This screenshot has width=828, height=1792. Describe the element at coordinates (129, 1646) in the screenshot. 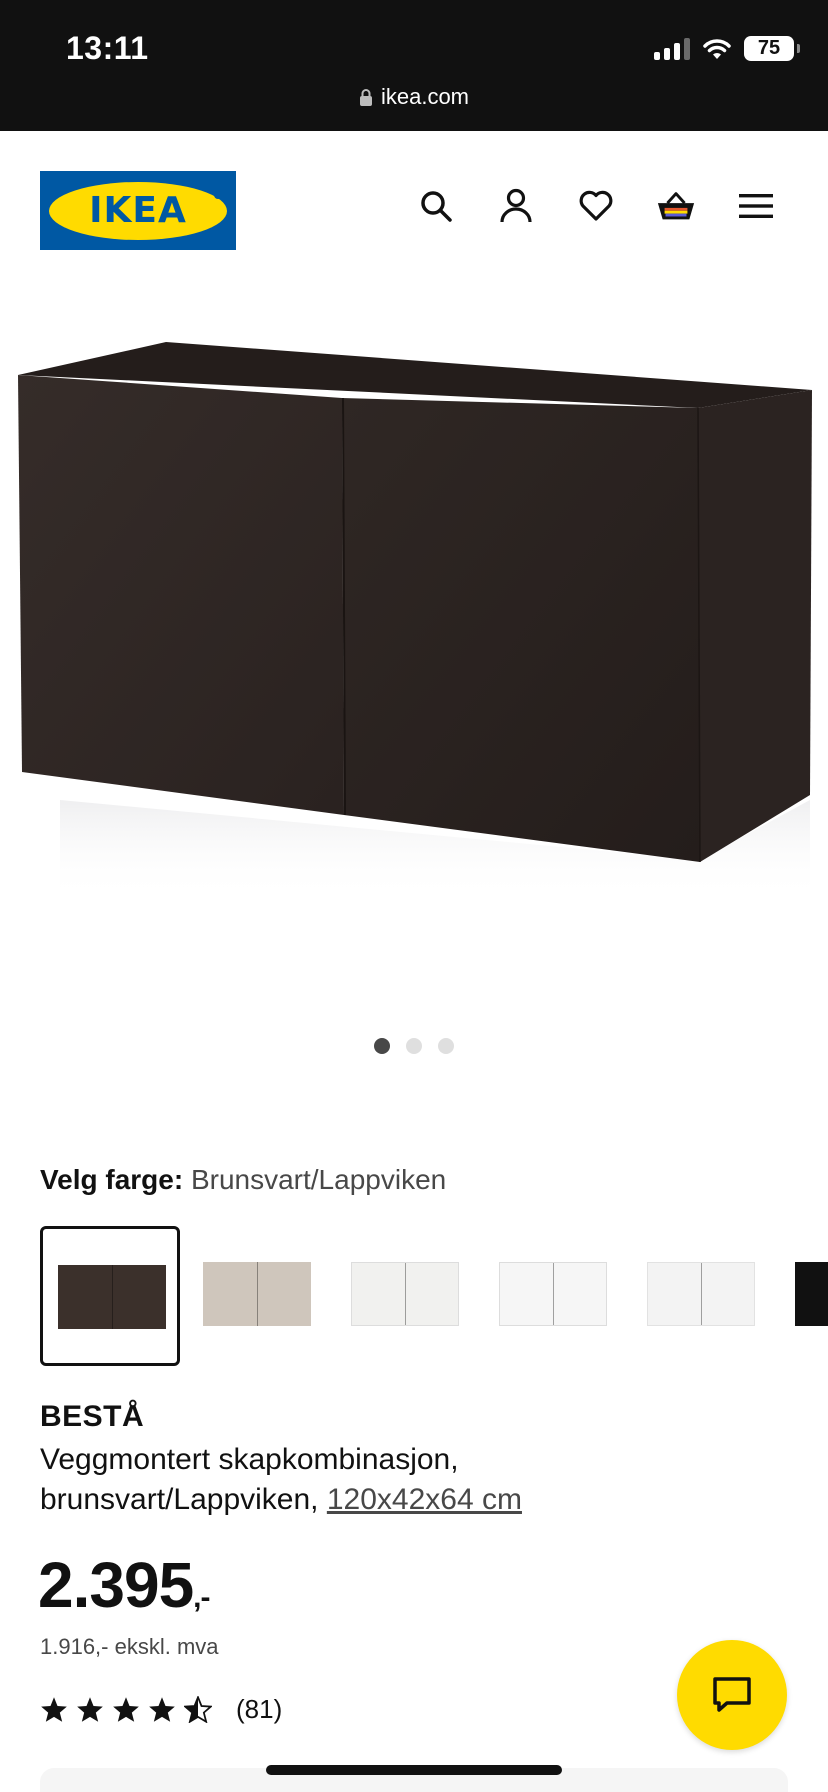

I see `price-excl-vat: 1.916,- ekskl. mva` at that location.